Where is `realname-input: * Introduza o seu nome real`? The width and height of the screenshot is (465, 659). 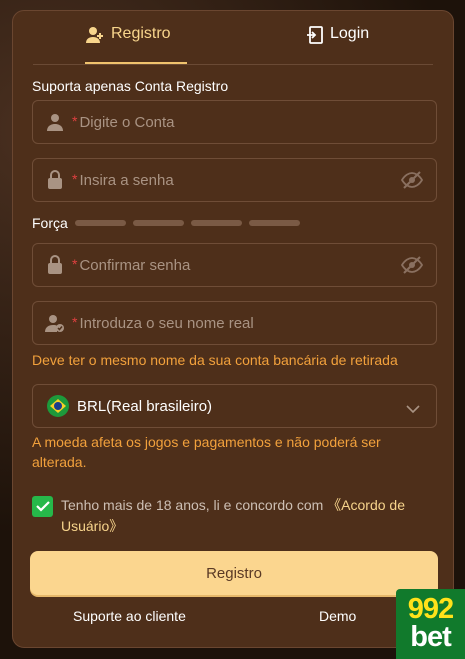 realname-input: * Introduza o seu nome real is located at coordinates (234, 323).